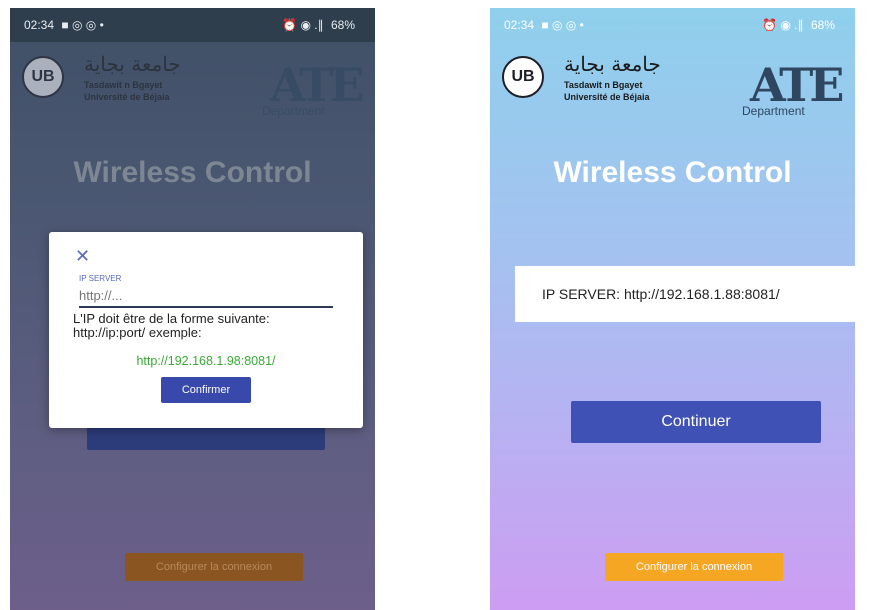  What do you see at coordinates (206, 361) in the screenshot?
I see `ip-example: http://192.168.1.98:8081/` at bounding box center [206, 361].